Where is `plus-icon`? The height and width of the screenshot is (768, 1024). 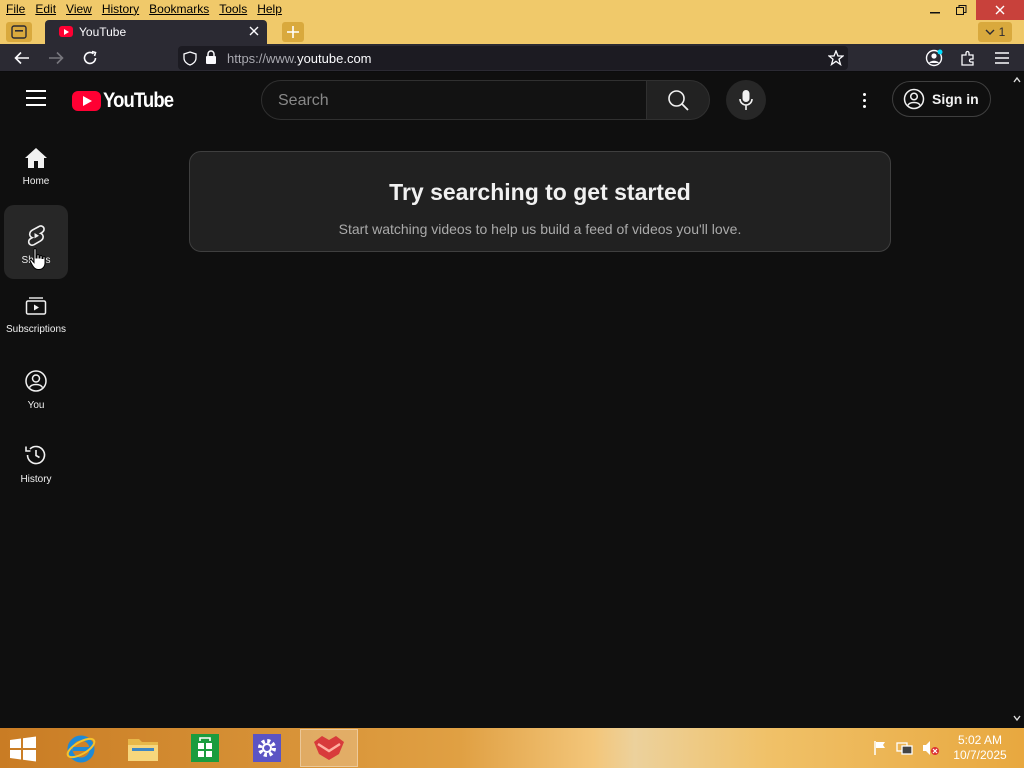 plus-icon is located at coordinates (293, 32).